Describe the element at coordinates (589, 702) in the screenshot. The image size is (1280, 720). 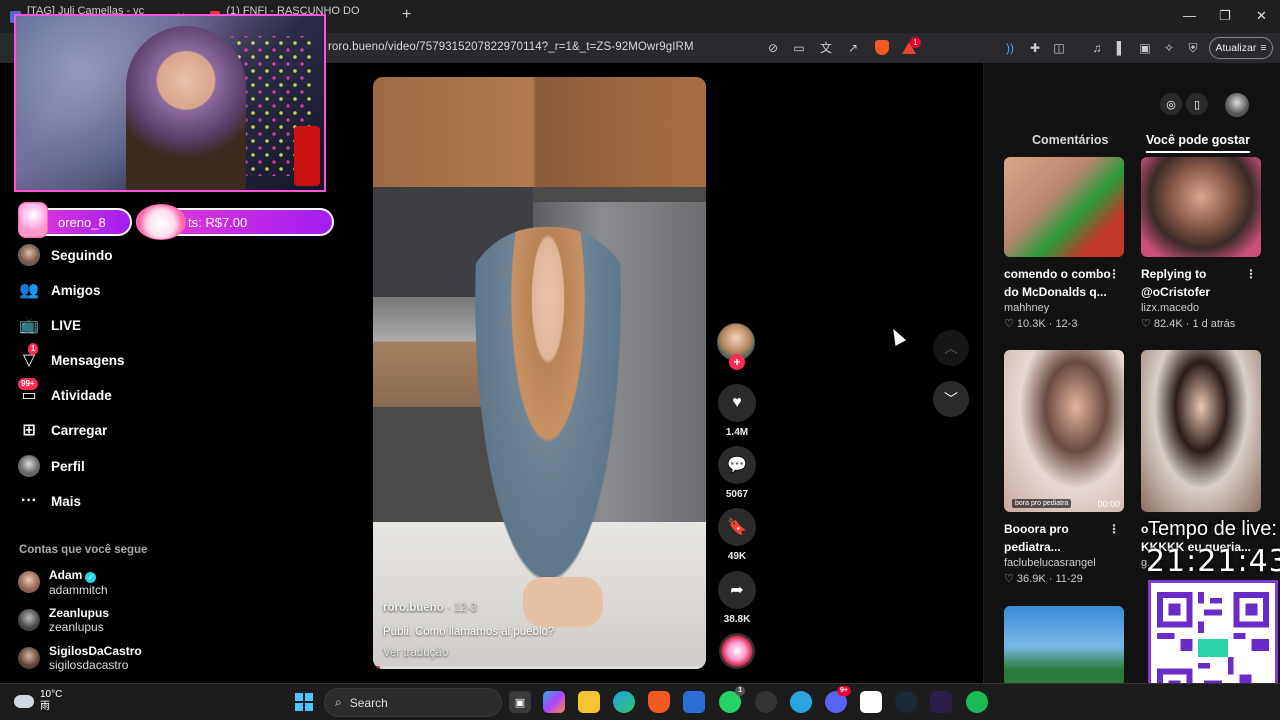
I see `file-explorer-icon` at that location.